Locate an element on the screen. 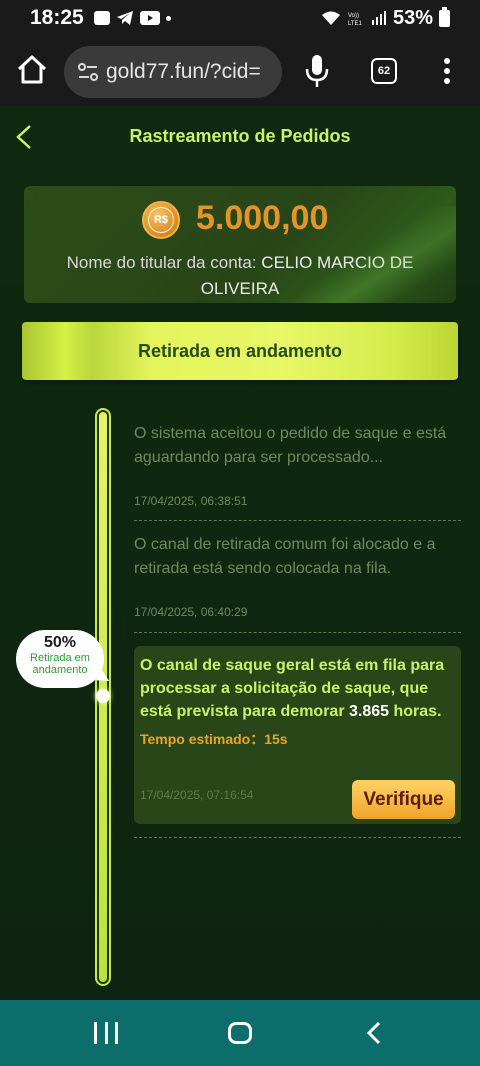 The width and height of the screenshot is (480, 1066). battery-percent: 53% is located at coordinates (412, 17).